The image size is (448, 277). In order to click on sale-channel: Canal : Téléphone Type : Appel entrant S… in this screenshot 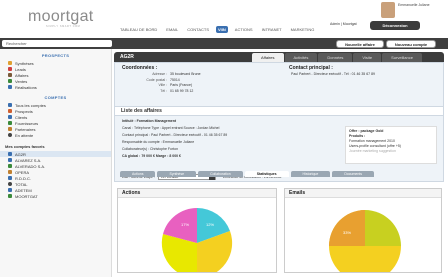, I will do `click(171, 128)`.